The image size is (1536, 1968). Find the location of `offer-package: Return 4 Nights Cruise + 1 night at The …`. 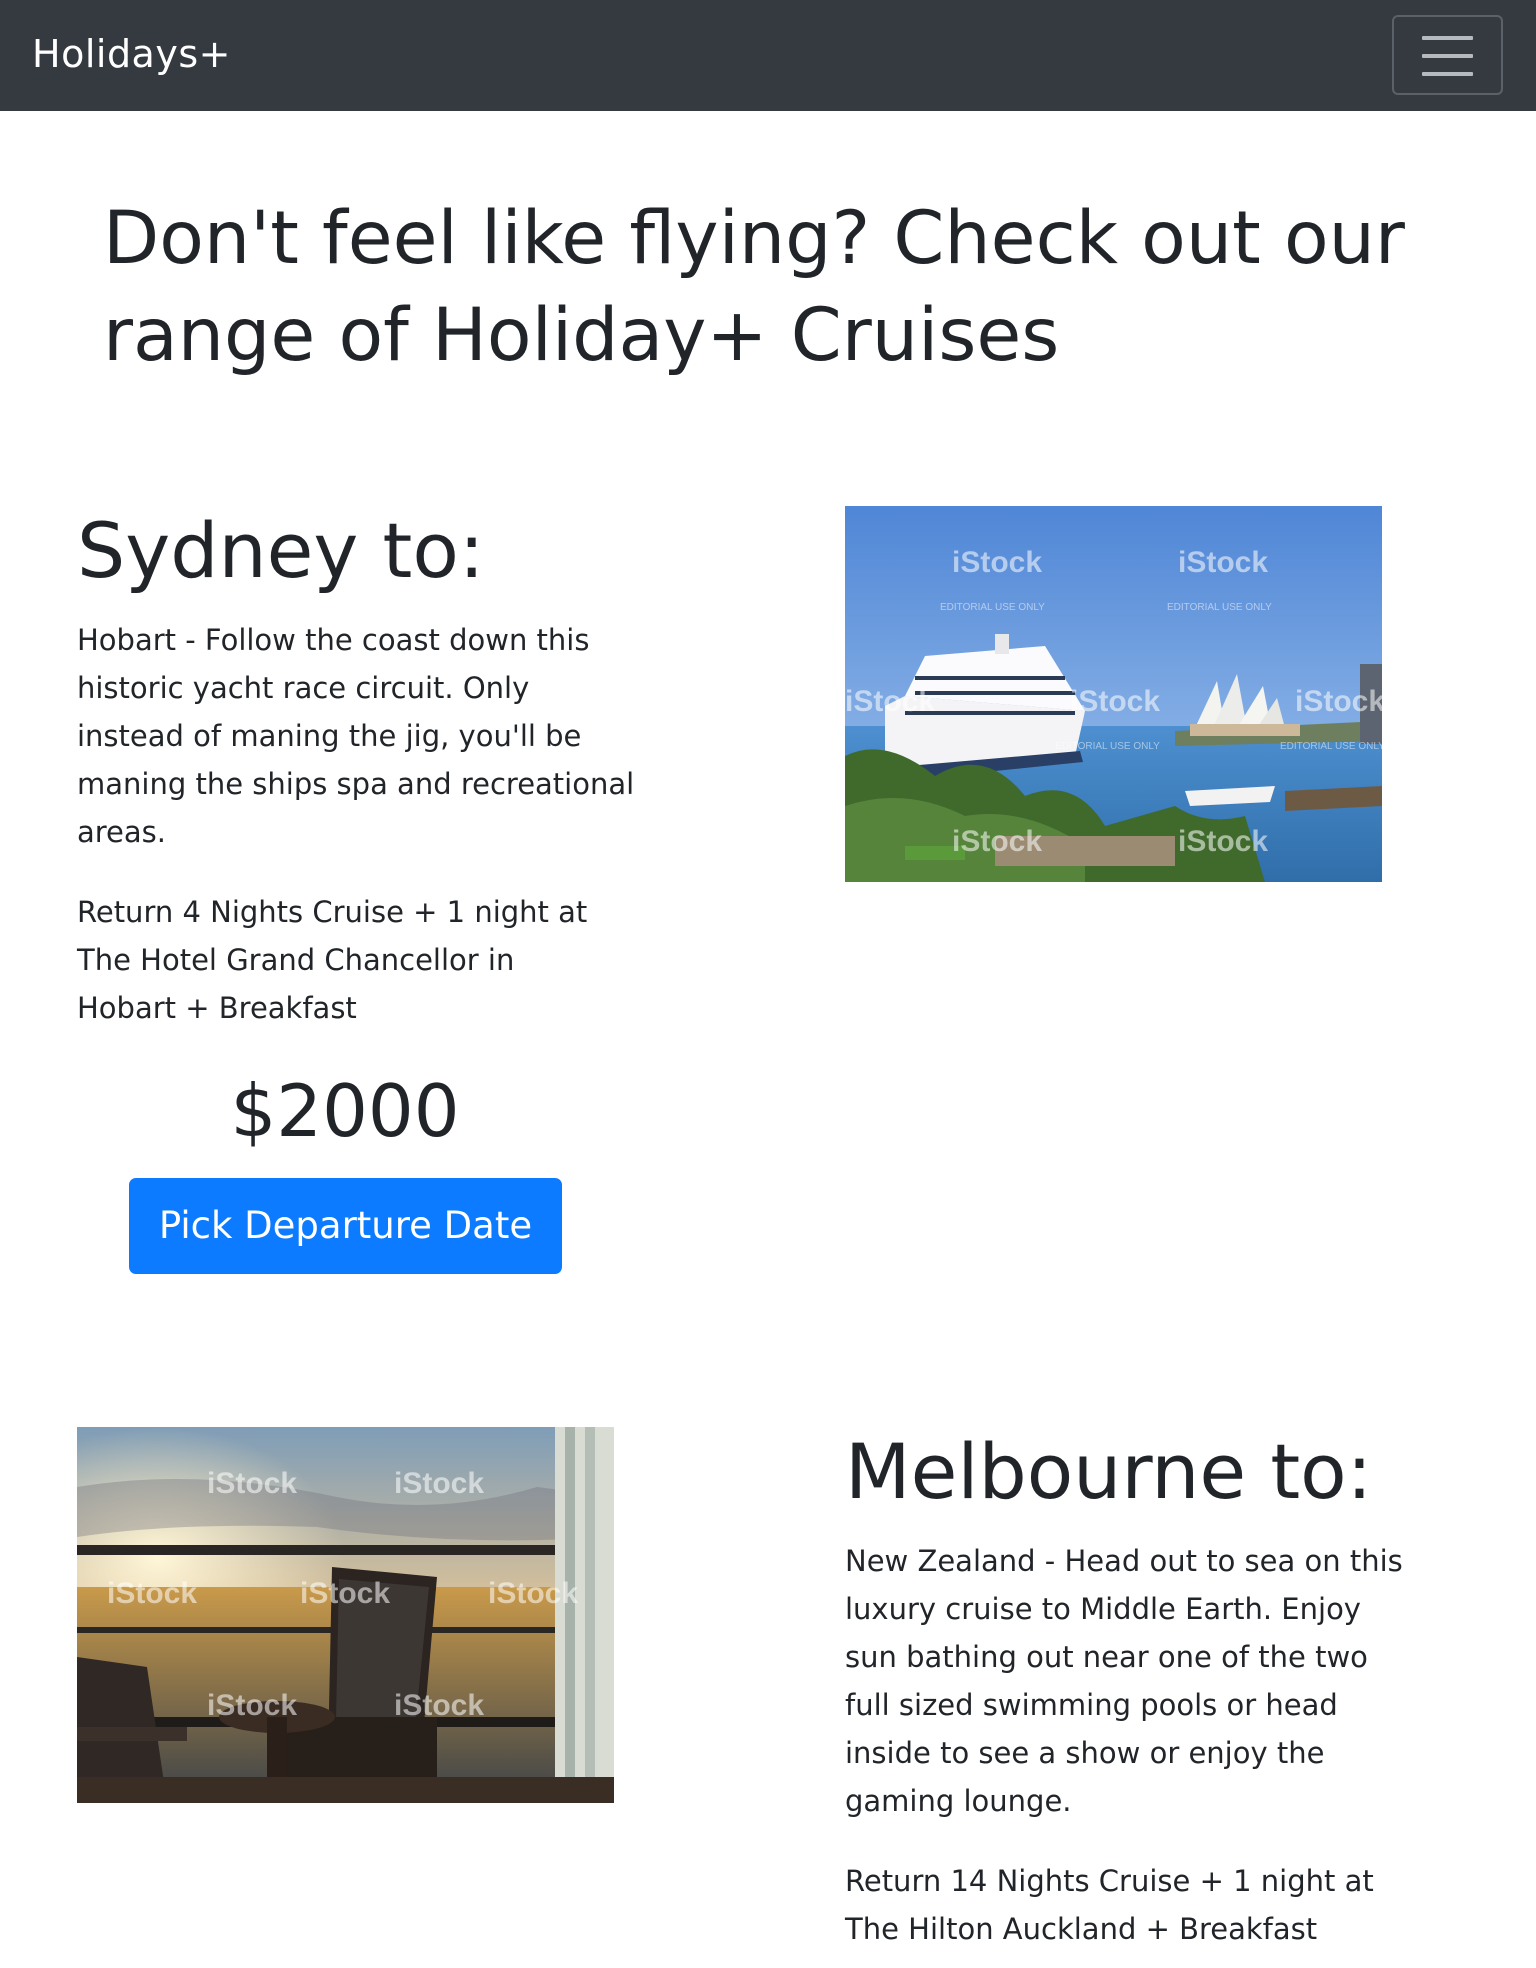

offer-package: Return 4 Nights Cruise + 1 night at The … is located at coordinates (332, 960).